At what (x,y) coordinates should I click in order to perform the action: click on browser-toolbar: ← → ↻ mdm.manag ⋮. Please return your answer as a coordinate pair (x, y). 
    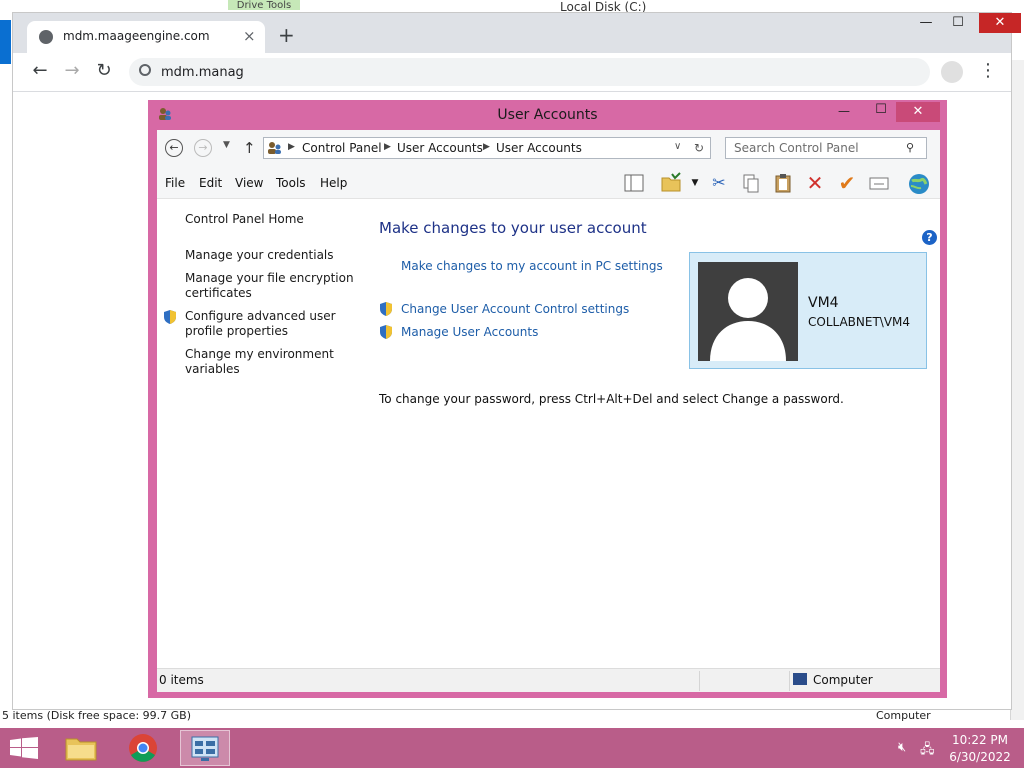
    Looking at the image, I should click on (512, 72).